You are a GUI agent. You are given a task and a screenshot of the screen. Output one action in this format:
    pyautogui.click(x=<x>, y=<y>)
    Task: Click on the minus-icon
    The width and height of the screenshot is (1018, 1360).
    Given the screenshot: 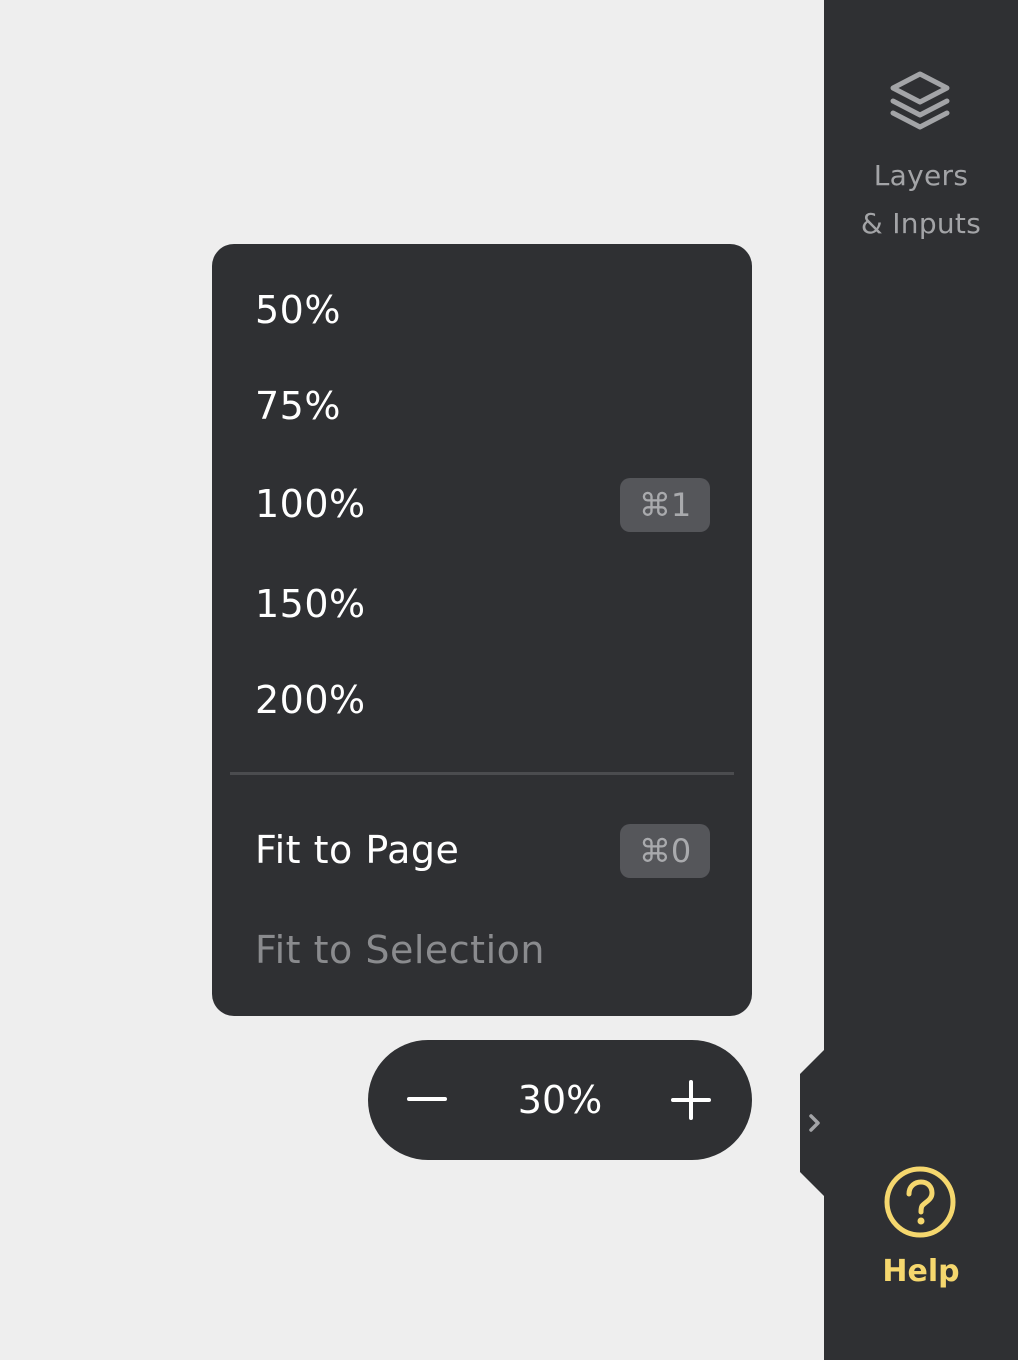 What is the action you would take?
    pyautogui.click(x=427, y=1099)
    